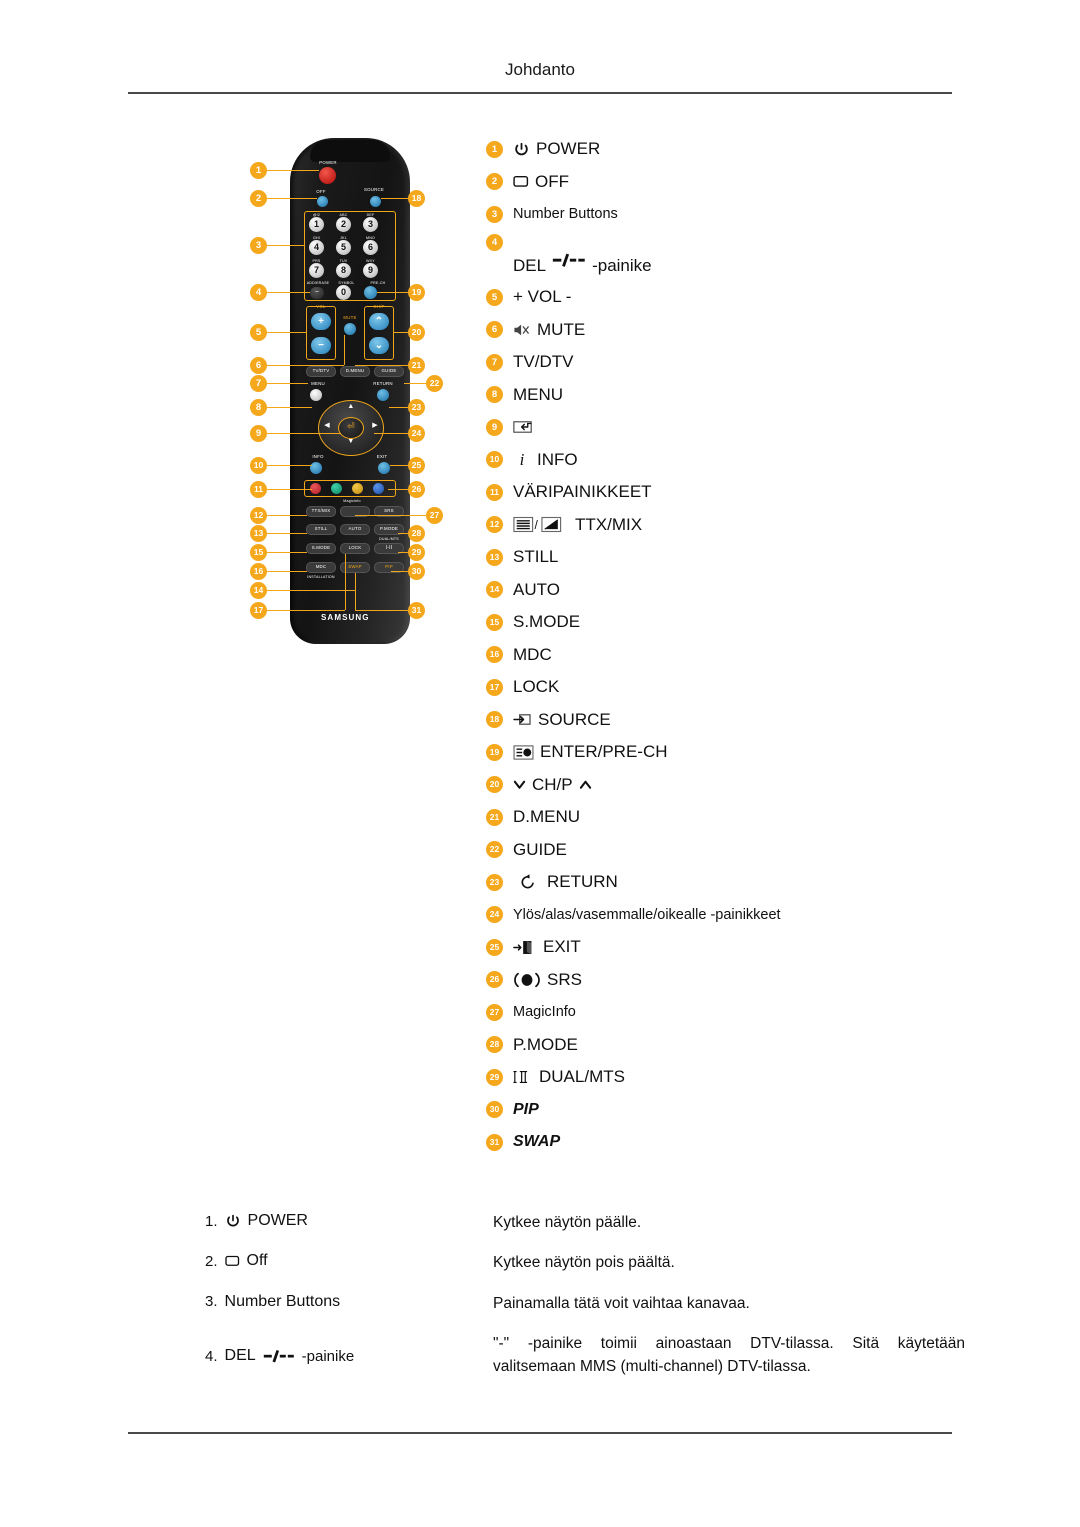 Image resolution: width=1080 pixels, height=1527 pixels. Describe the element at coordinates (258, 515) in the screenshot. I see `callout-badge-12: 12` at that location.